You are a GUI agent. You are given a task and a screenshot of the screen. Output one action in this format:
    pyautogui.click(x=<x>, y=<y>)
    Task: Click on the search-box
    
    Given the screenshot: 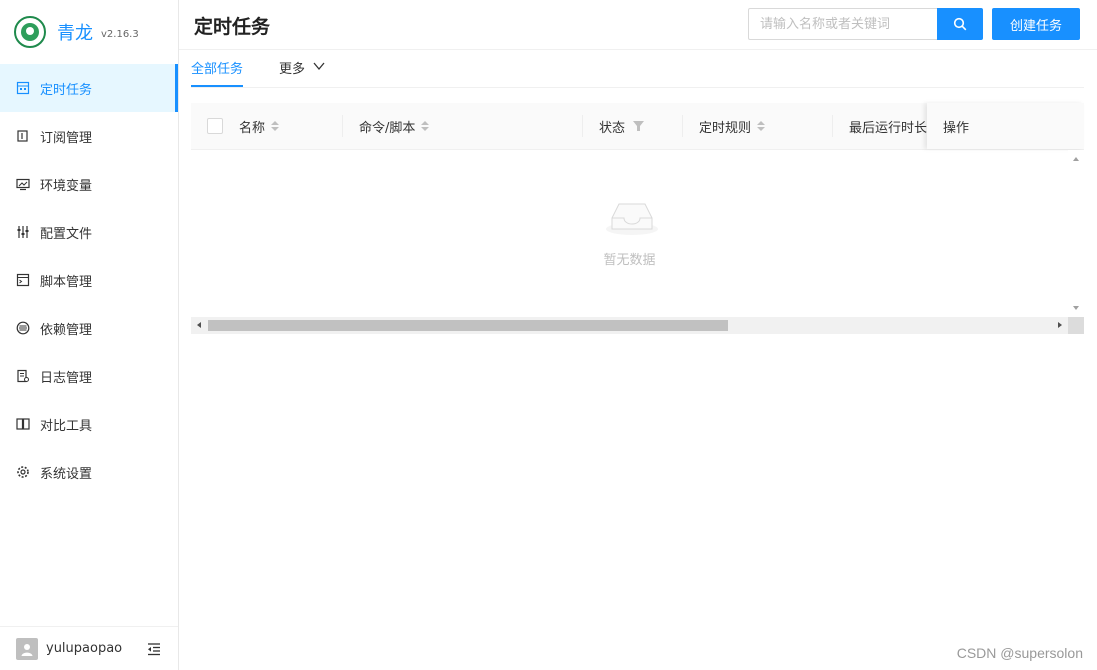 What is the action you would take?
    pyautogui.click(x=866, y=24)
    